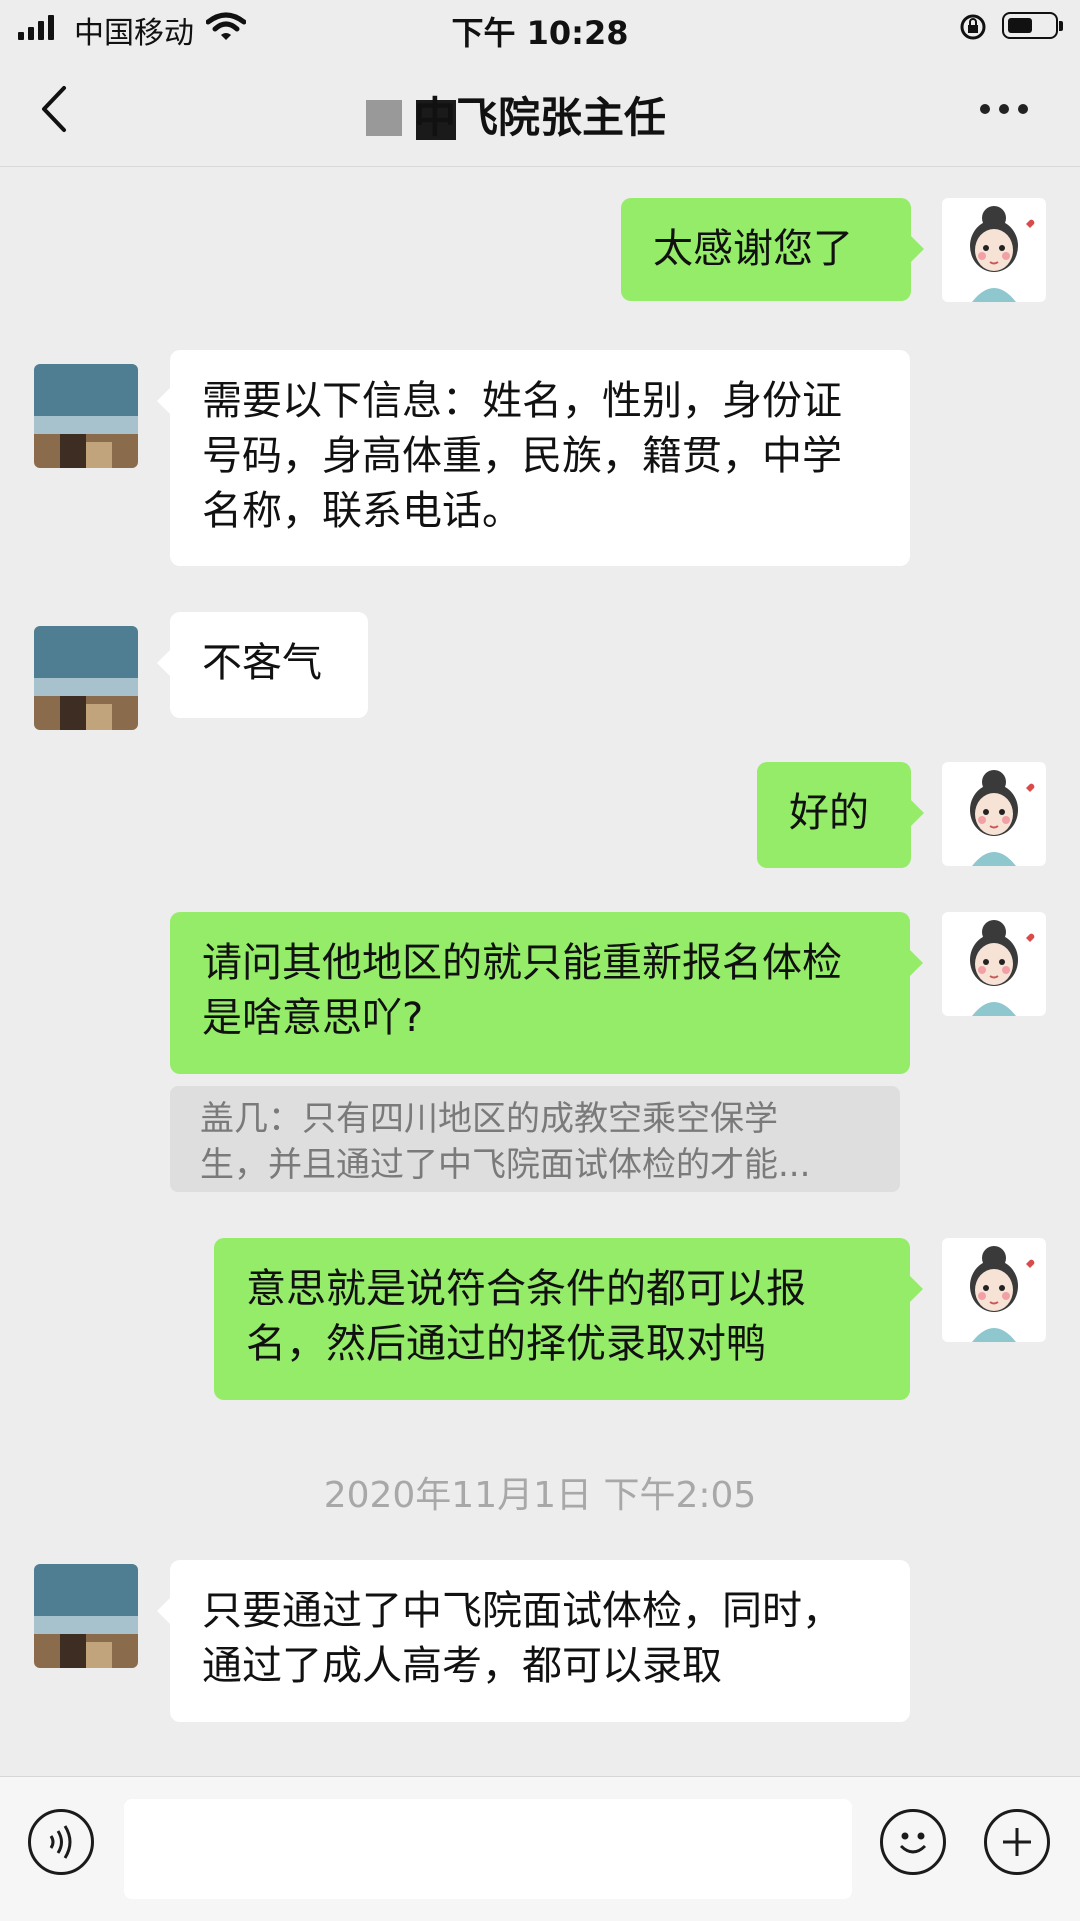  Describe the element at coordinates (533, 458) in the screenshot. I see `message-bubble-incoming: 需要以下信息：姓名，性别，身份证号码，身高体重，民族，籍贯，中学名称，联系电话。` at that location.